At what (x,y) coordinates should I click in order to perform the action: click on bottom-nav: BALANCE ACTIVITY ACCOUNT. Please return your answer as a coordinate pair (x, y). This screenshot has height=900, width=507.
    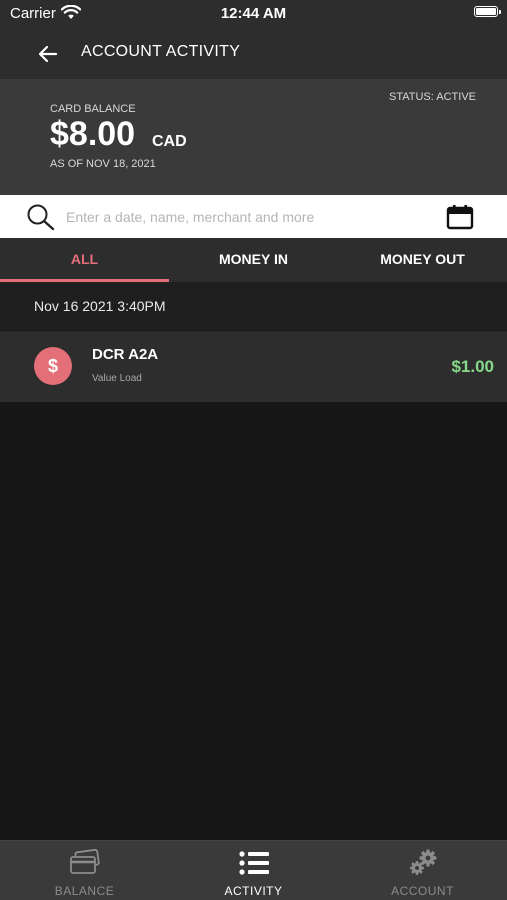
    Looking at the image, I should click on (253, 870).